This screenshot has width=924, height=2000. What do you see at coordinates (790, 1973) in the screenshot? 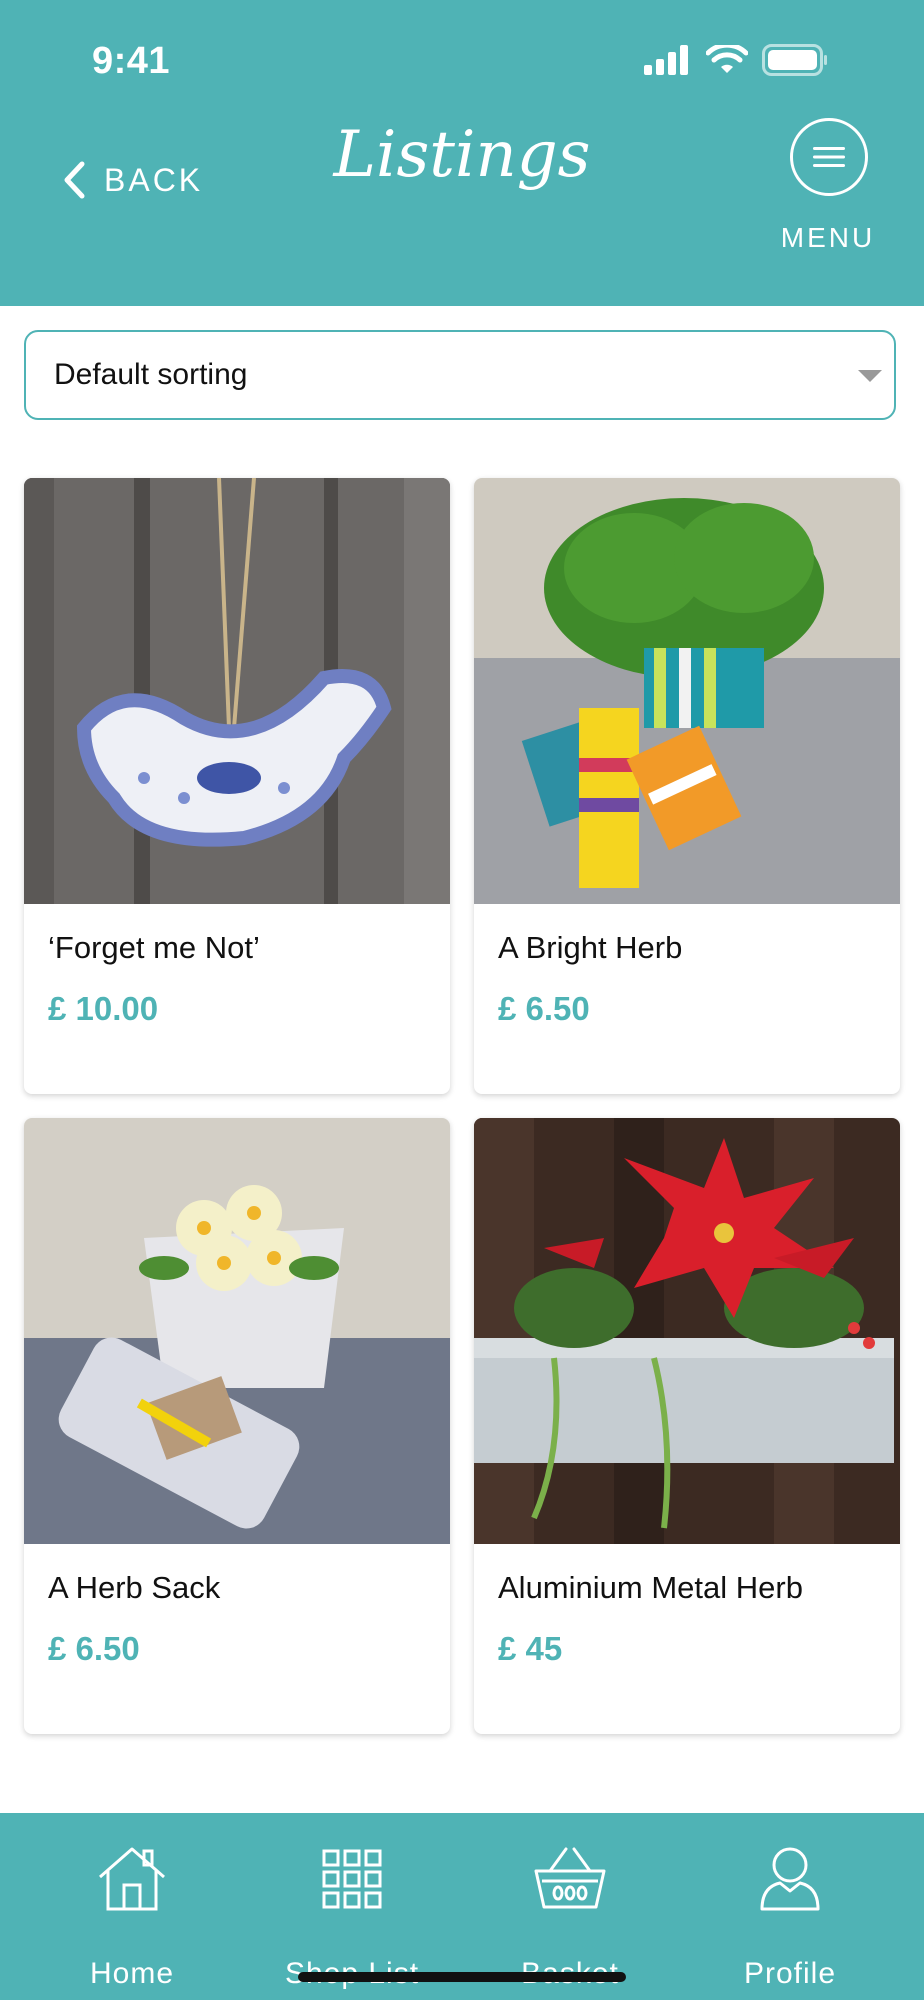
I see `tab-label: Profile` at bounding box center [790, 1973].